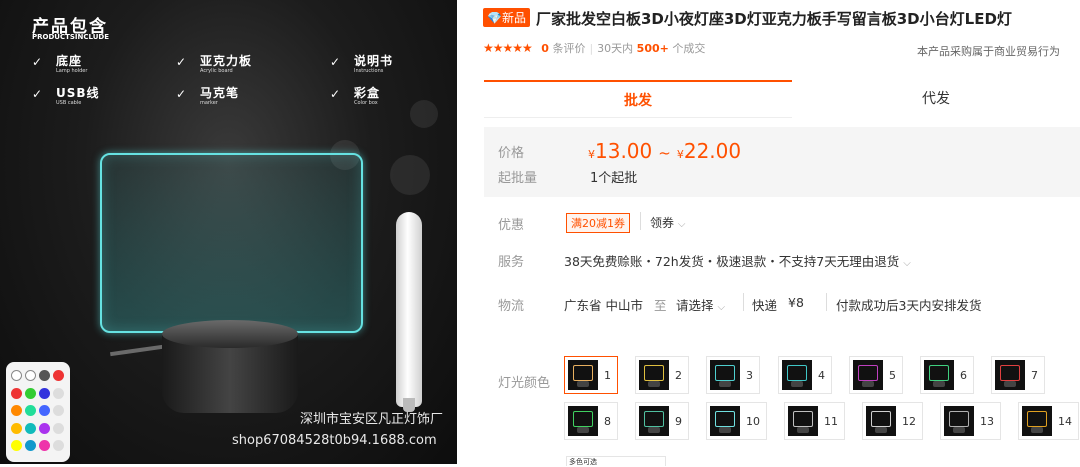  I want to click on product-title-row: 💎新品 厂家批发空白板3D小夜灯座3D灯亚克力板手写留言板3D小台灯LED灯, so click(747, 18).